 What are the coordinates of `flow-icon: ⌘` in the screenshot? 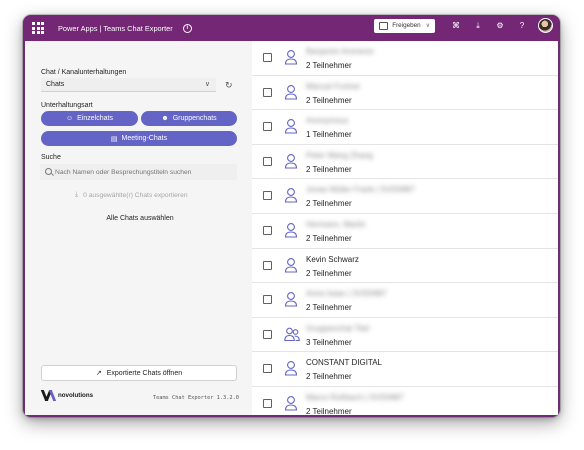 It's located at (456, 26).